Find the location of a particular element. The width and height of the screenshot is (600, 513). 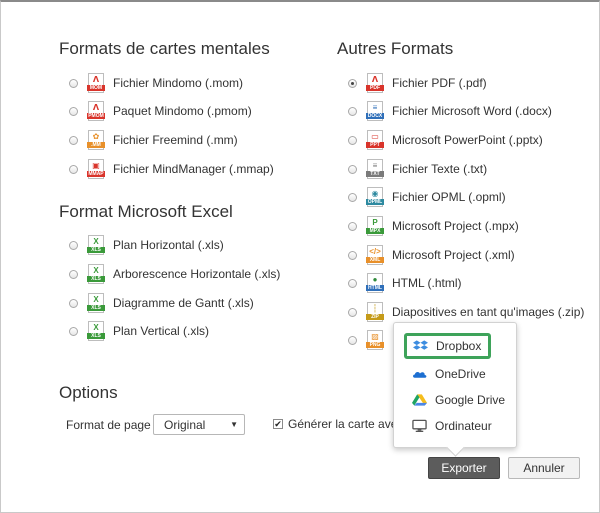

format-option-xls-horizontal-plan: X XLS Plan Horizontal (.xls) is located at coordinates (146, 245).